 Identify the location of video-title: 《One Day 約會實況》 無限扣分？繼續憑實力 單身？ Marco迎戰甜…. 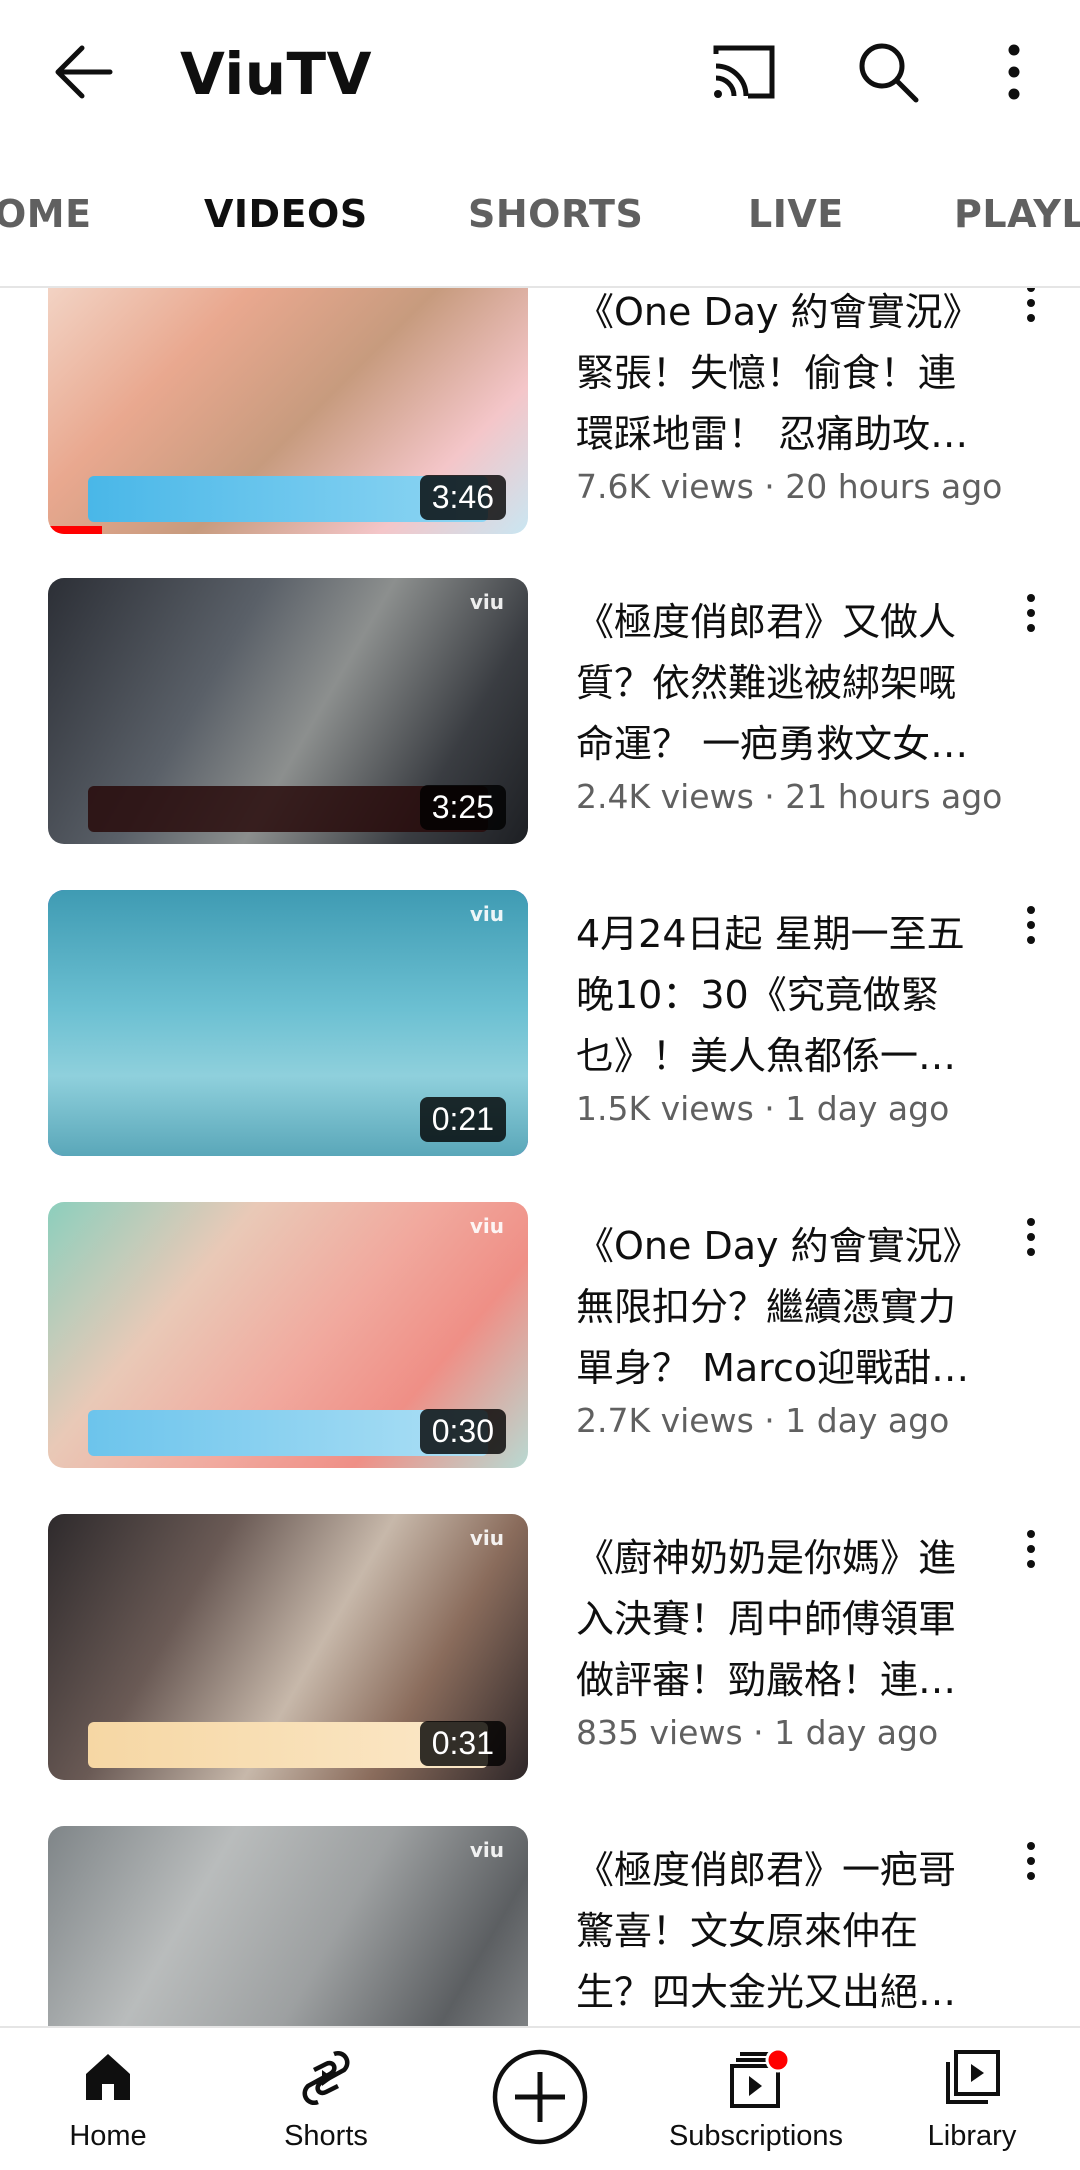
(786, 1307).